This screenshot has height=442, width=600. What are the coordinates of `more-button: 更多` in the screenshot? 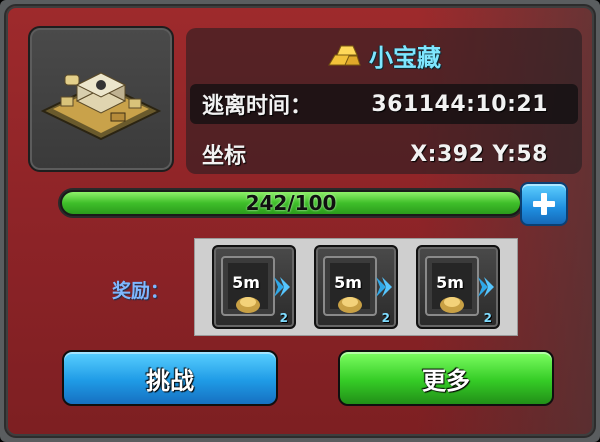 It's located at (446, 378).